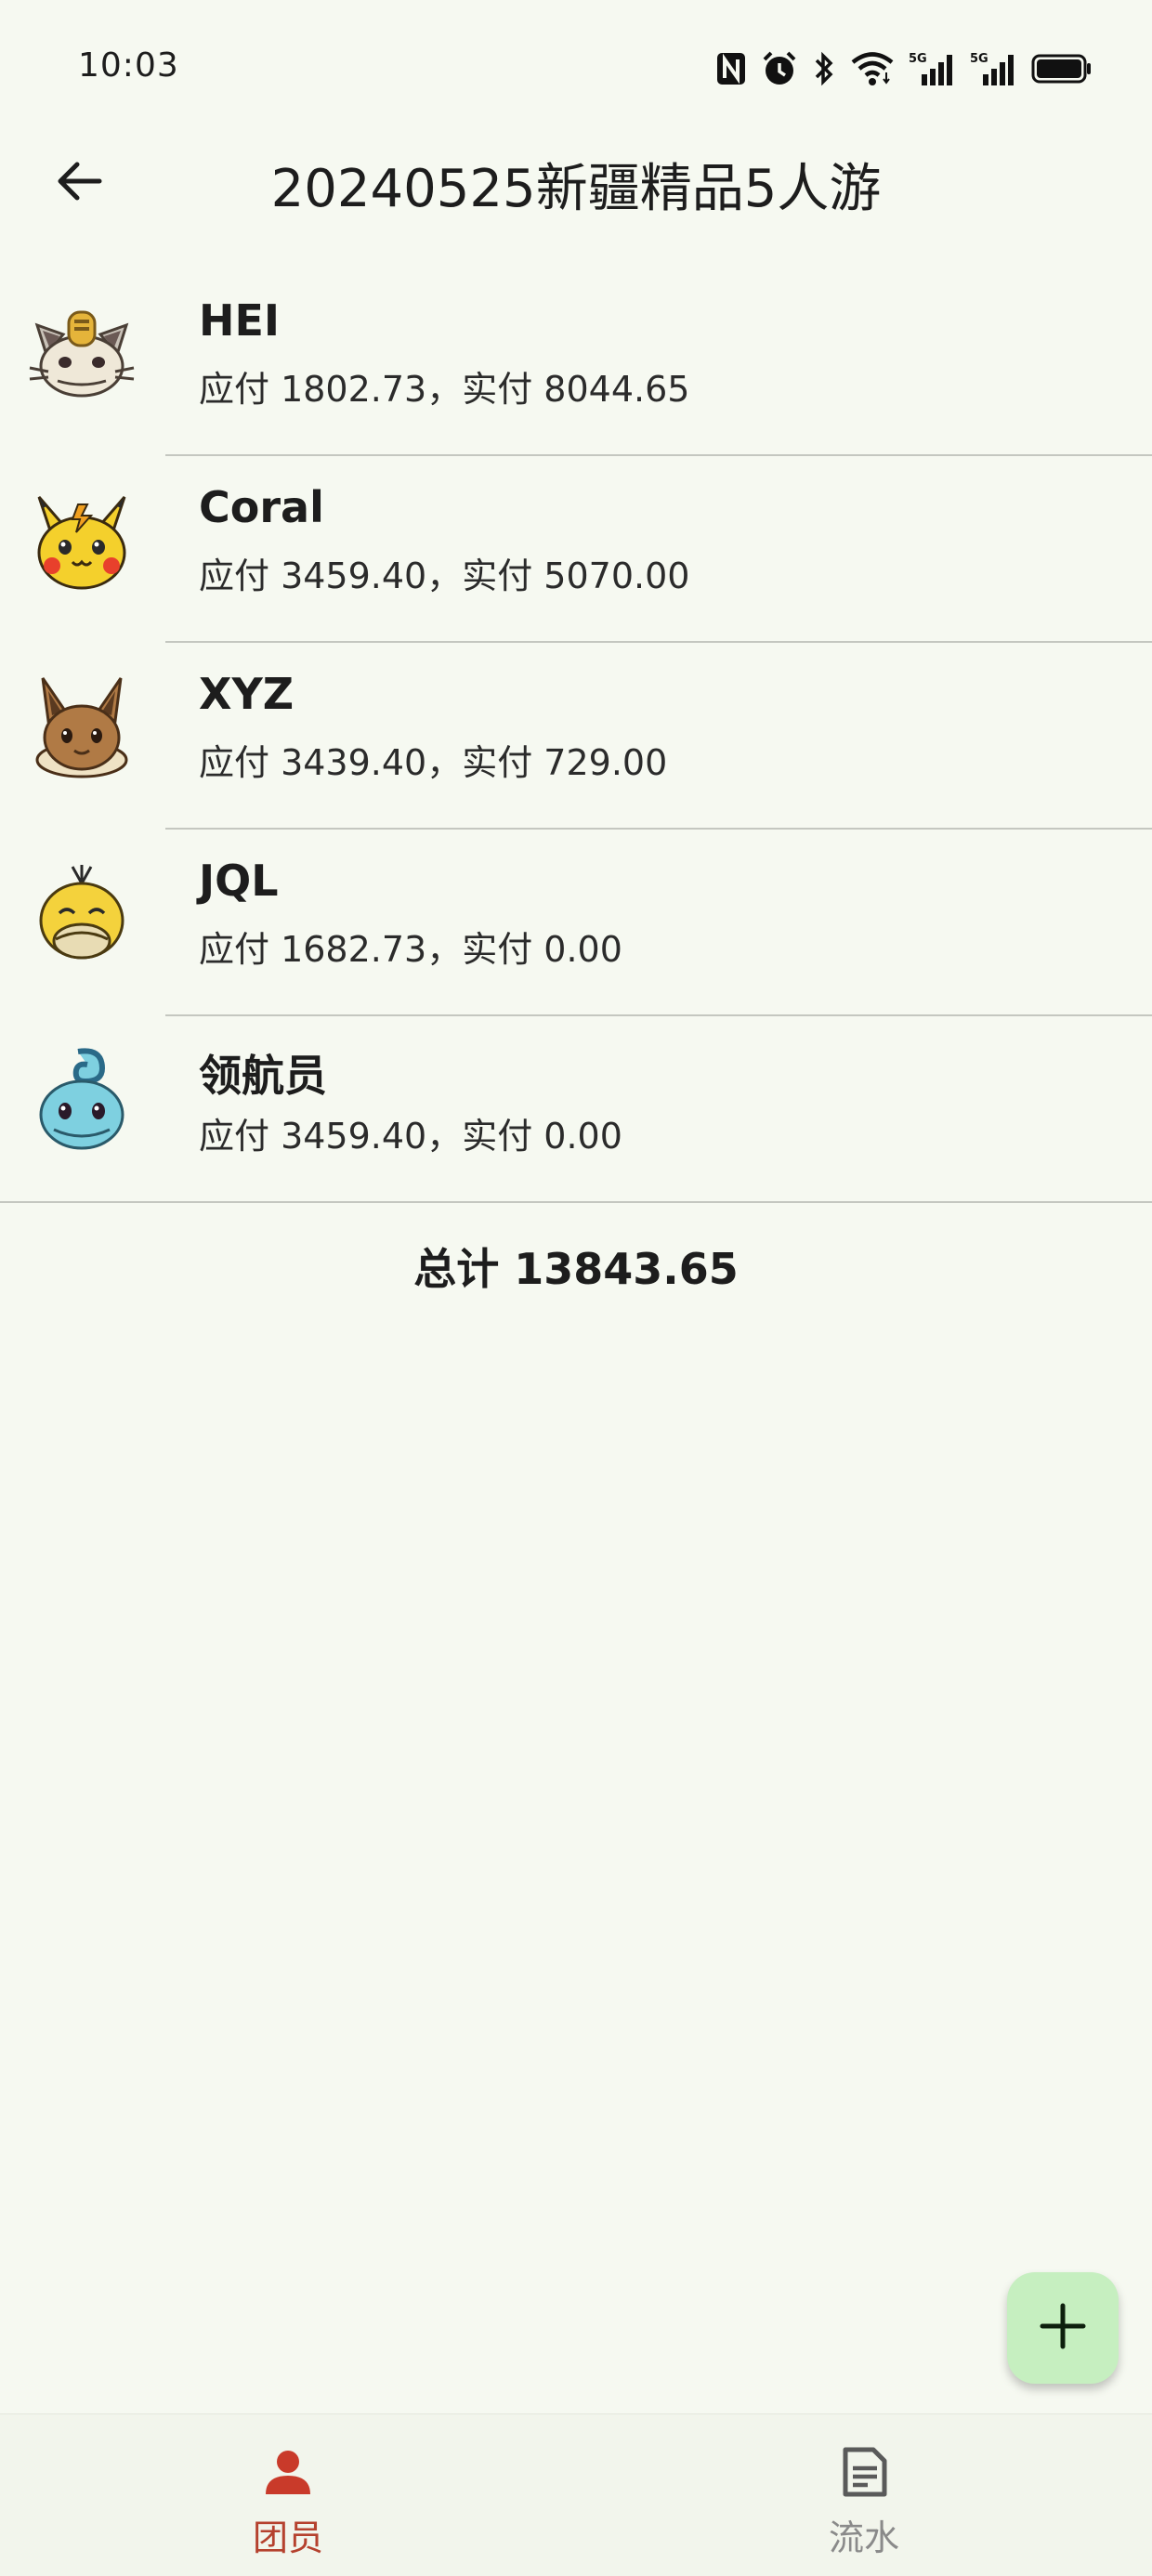 The height and width of the screenshot is (2576, 1152). Describe the element at coordinates (731, 68) in the screenshot. I see `nfc-icon` at that location.